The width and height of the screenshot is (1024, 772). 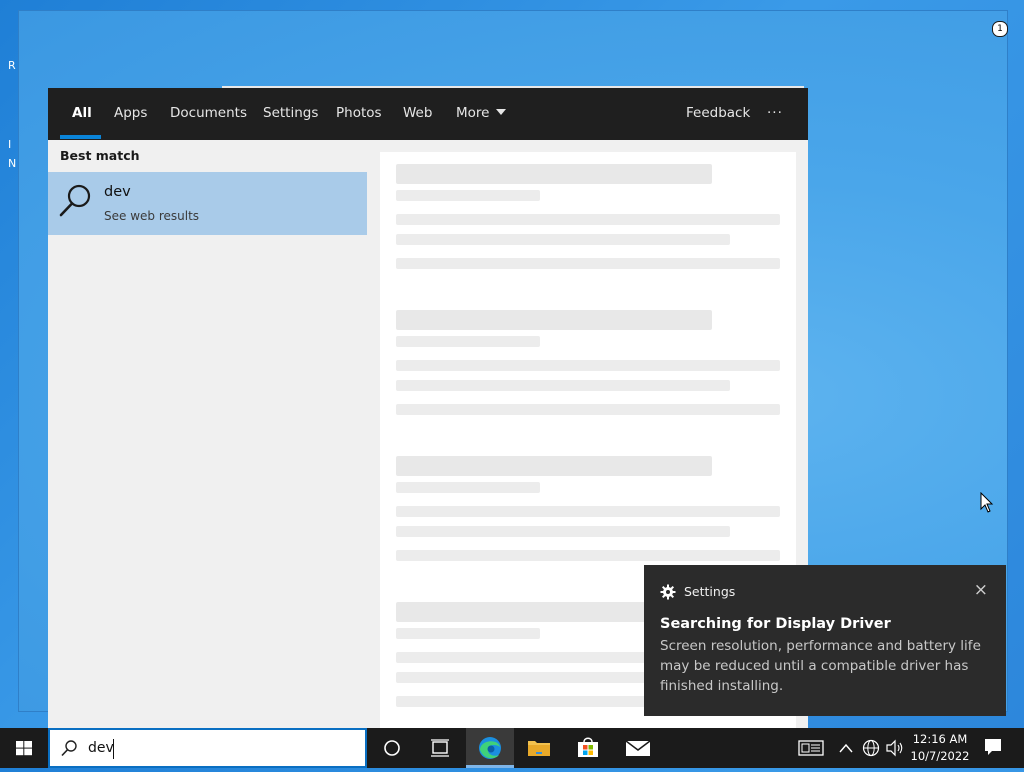 I want to click on file-explorer-button, so click(x=539, y=748).